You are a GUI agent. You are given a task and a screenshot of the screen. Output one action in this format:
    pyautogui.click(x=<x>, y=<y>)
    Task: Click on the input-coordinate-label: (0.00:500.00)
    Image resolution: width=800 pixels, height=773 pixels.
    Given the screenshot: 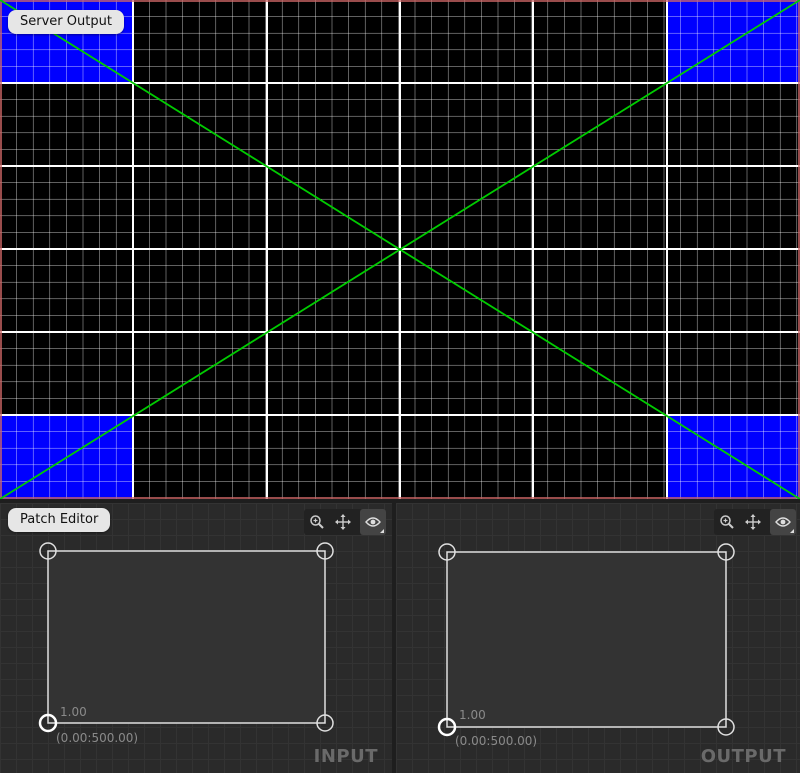 What is the action you would take?
    pyautogui.click(x=97, y=738)
    